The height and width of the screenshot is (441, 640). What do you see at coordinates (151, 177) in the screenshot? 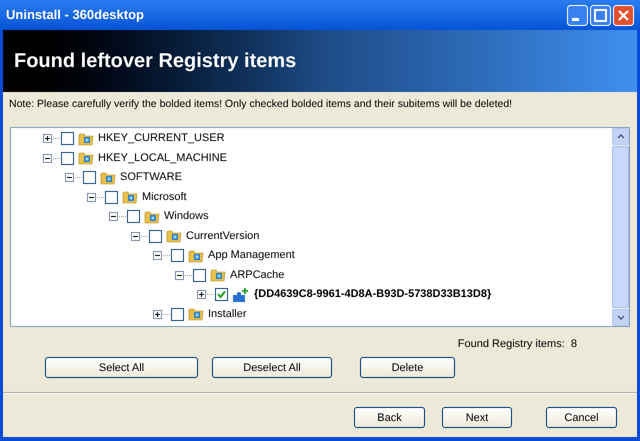
I see `tree-item-label: SOFTWARE` at bounding box center [151, 177].